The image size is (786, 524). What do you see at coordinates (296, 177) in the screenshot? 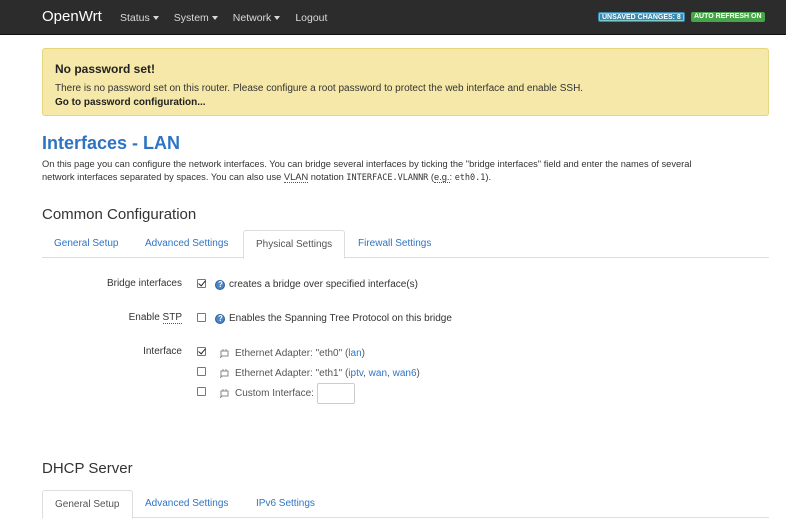
I see `vlan-abbr: VLAN` at bounding box center [296, 177].